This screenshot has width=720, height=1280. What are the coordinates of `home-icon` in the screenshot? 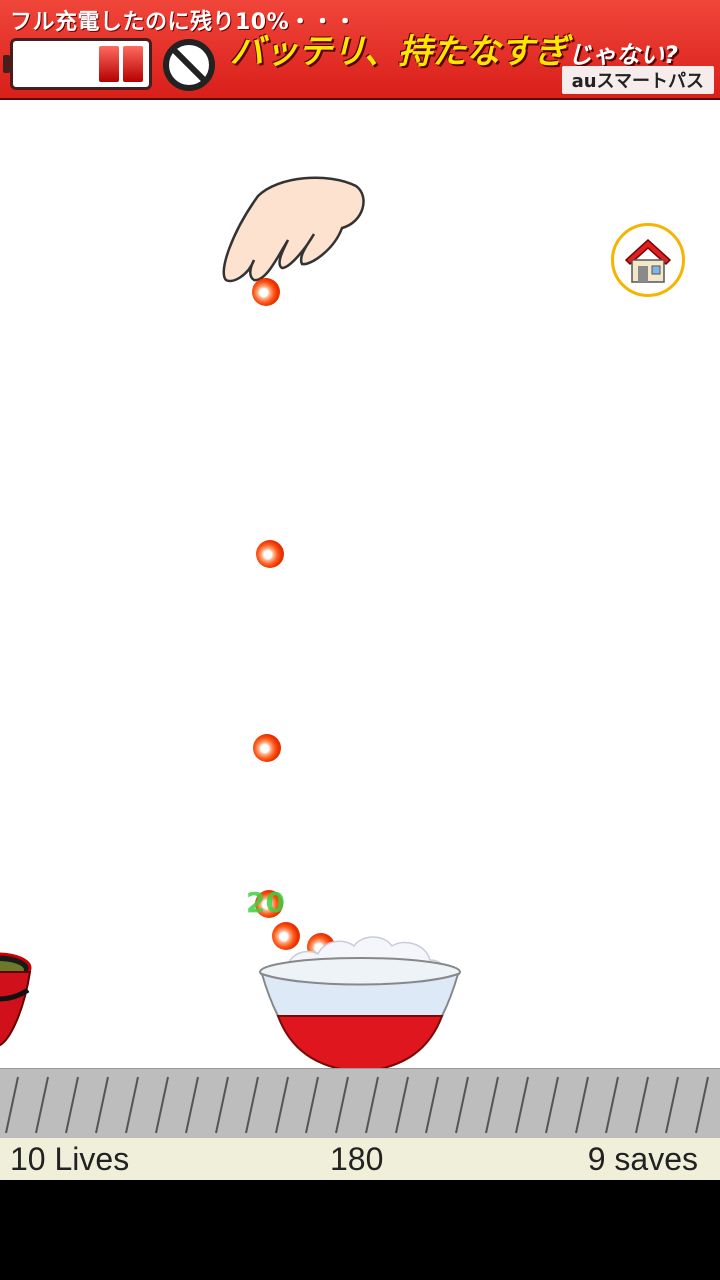 It's located at (648, 260).